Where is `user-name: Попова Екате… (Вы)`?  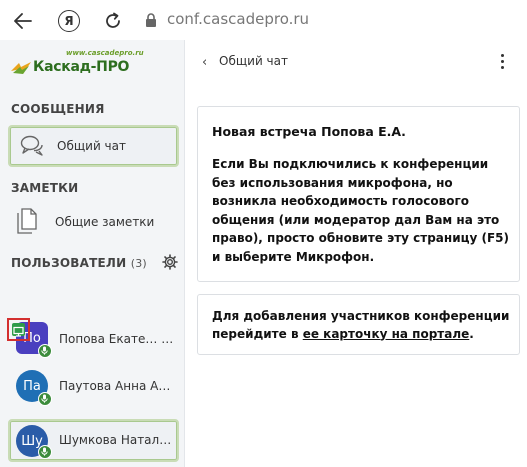
user-name: Попова Екате… (Вы) is located at coordinates (118, 339).